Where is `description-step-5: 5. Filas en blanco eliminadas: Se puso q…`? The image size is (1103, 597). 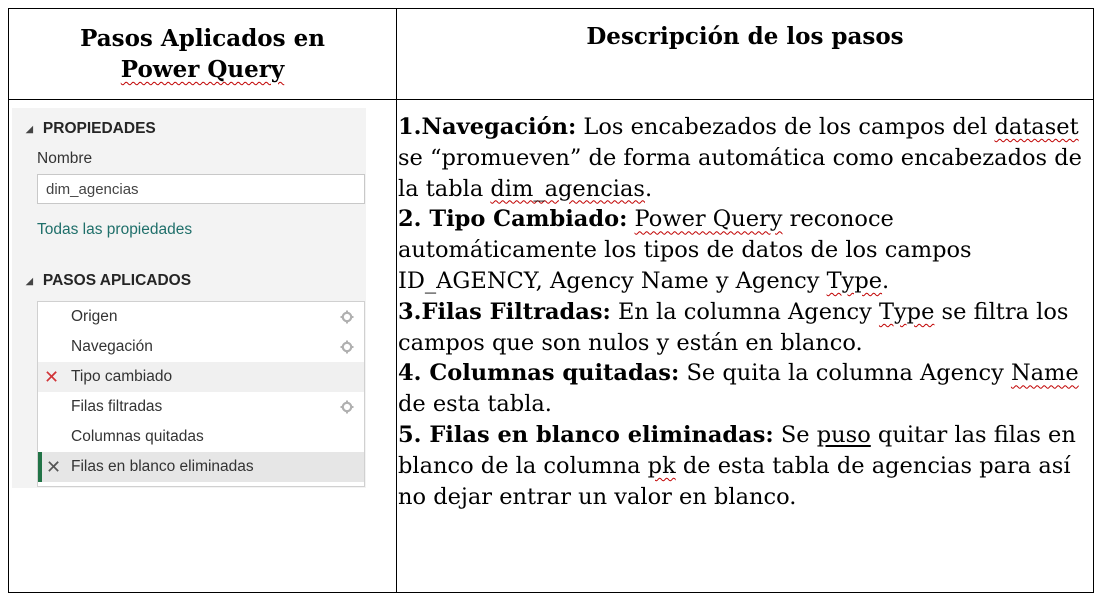 description-step-5: 5. Filas en blanco eliminadas: Se puso q… is located at coordinates (737, 465).